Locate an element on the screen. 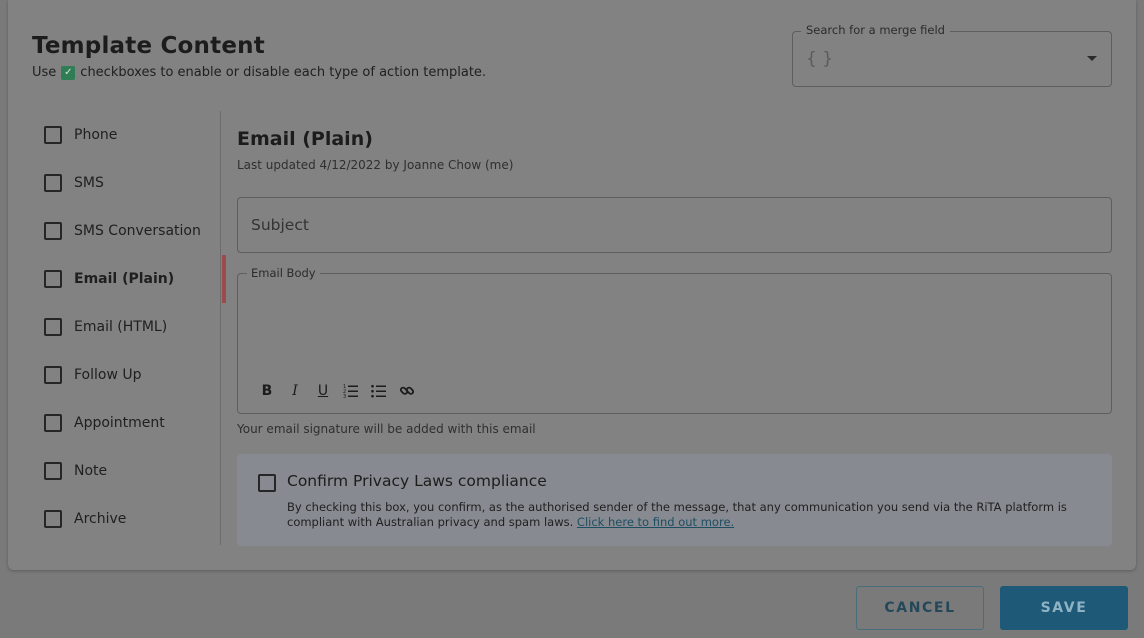  privacy-compliance-checkbox is located at coordinates (267, 483).